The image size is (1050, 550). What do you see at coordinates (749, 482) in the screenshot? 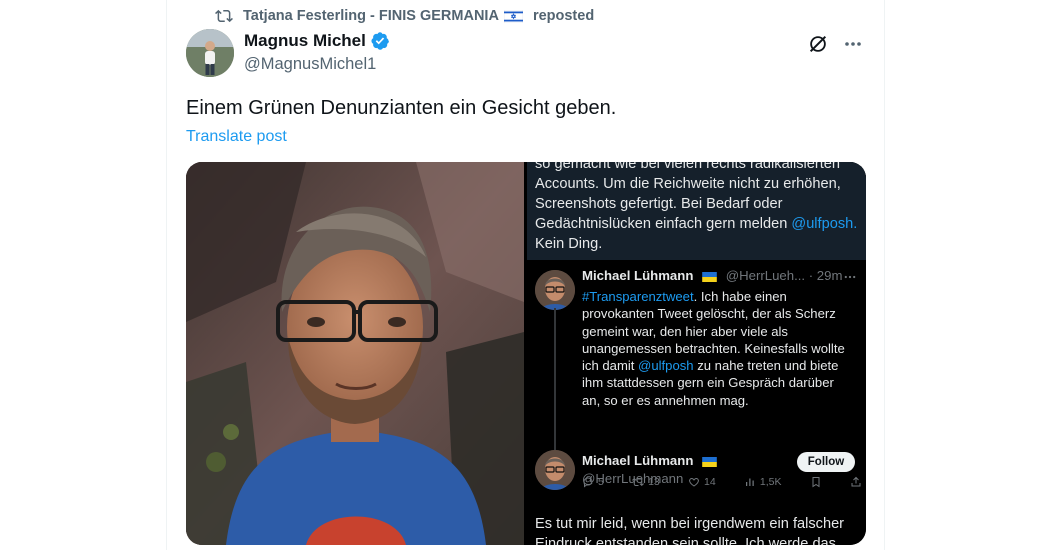
I see `views-icon` at bounding box center [749, 482].